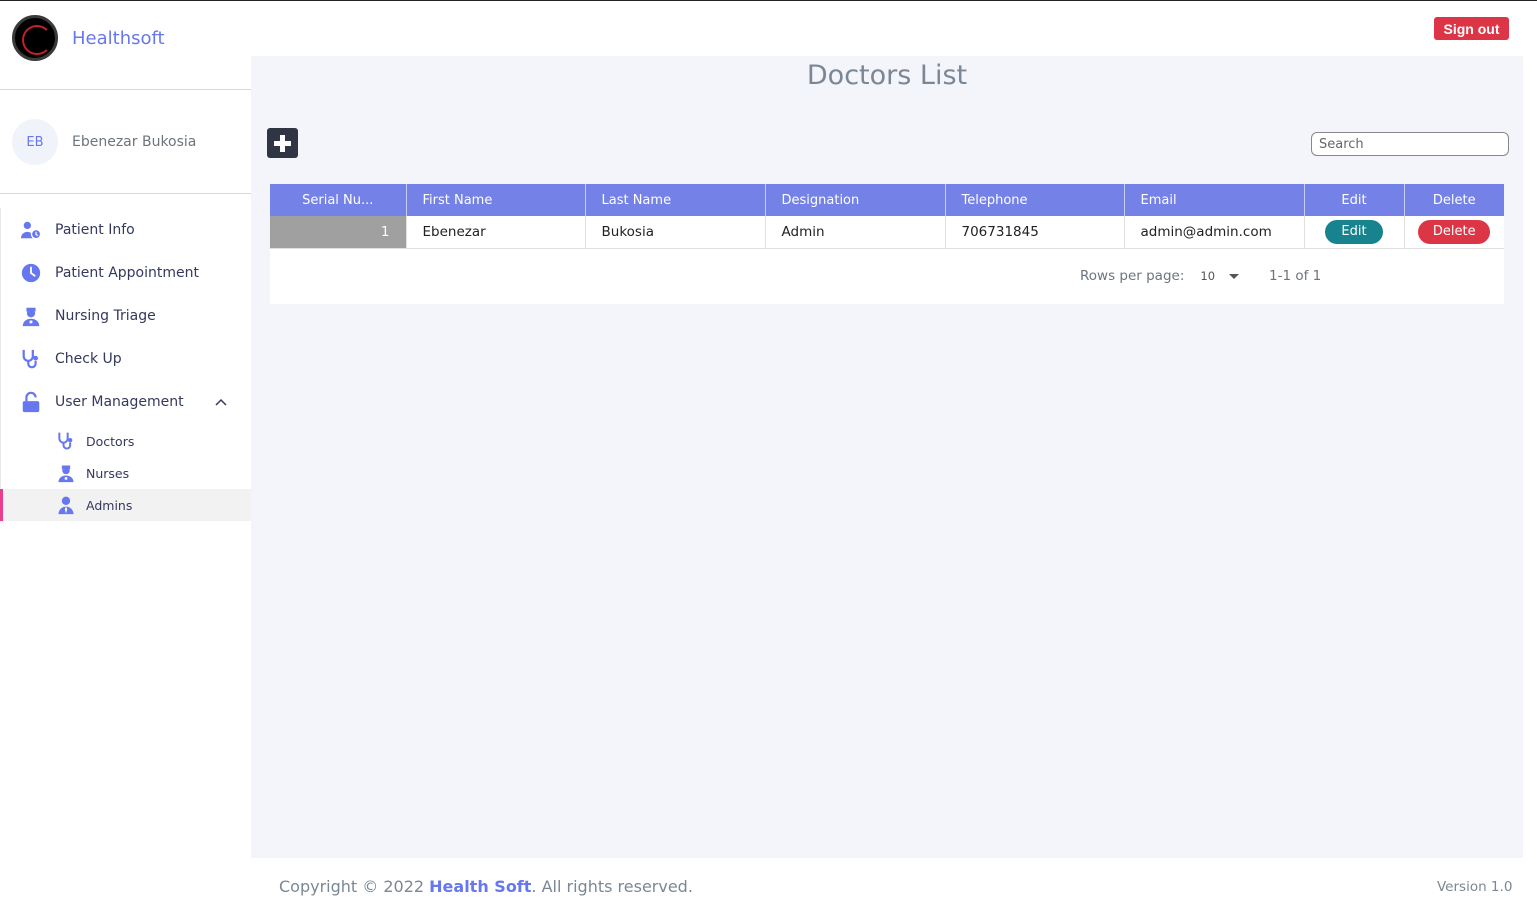 This screenshot has width=1537, height=912. I want to click on sidebar-subitem-label: Admins, so click(109, 505).